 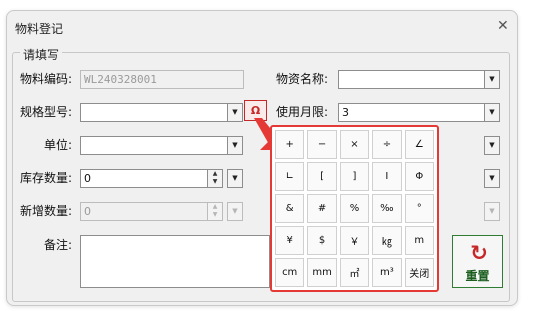 What do you see at coordinates (411, 112) in the screenshot?
I see `months-field: 3` at bounding box center [411, 112].